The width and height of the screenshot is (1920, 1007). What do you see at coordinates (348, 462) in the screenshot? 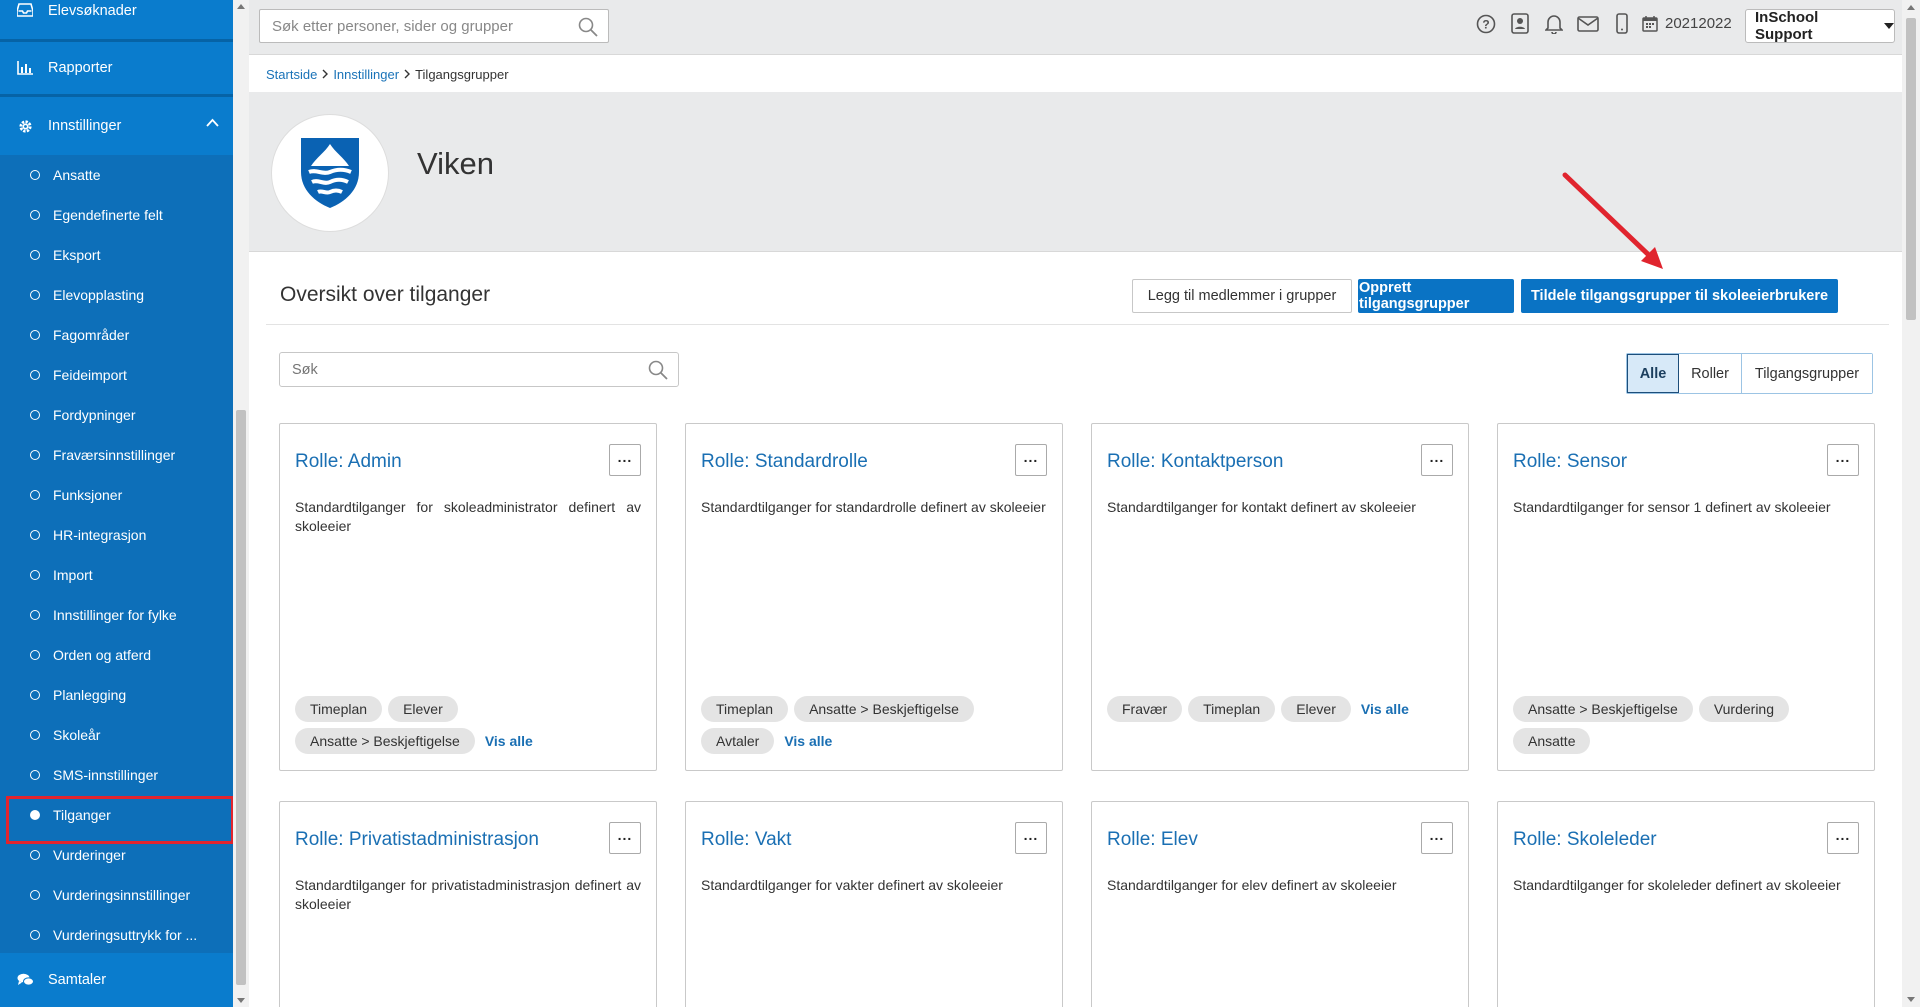
I see `card-title: Rolle: Admin` at bounding box center [348, 462].